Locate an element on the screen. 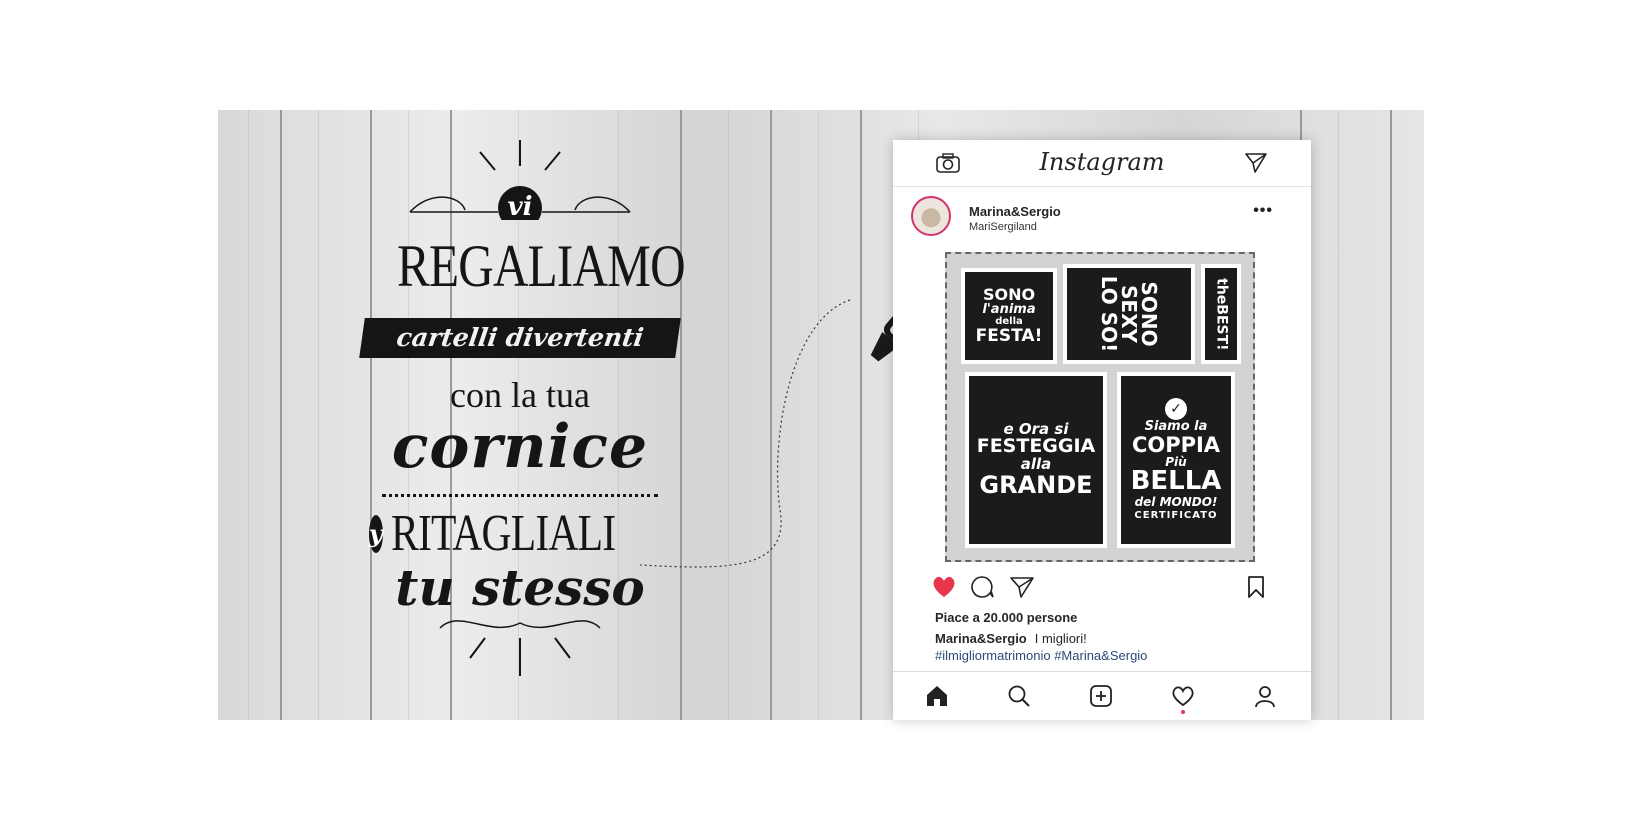 This screenshot has height=830, width=1640. poster-ritagliali: RITAGLIALI is located at coordinates (503, 533).